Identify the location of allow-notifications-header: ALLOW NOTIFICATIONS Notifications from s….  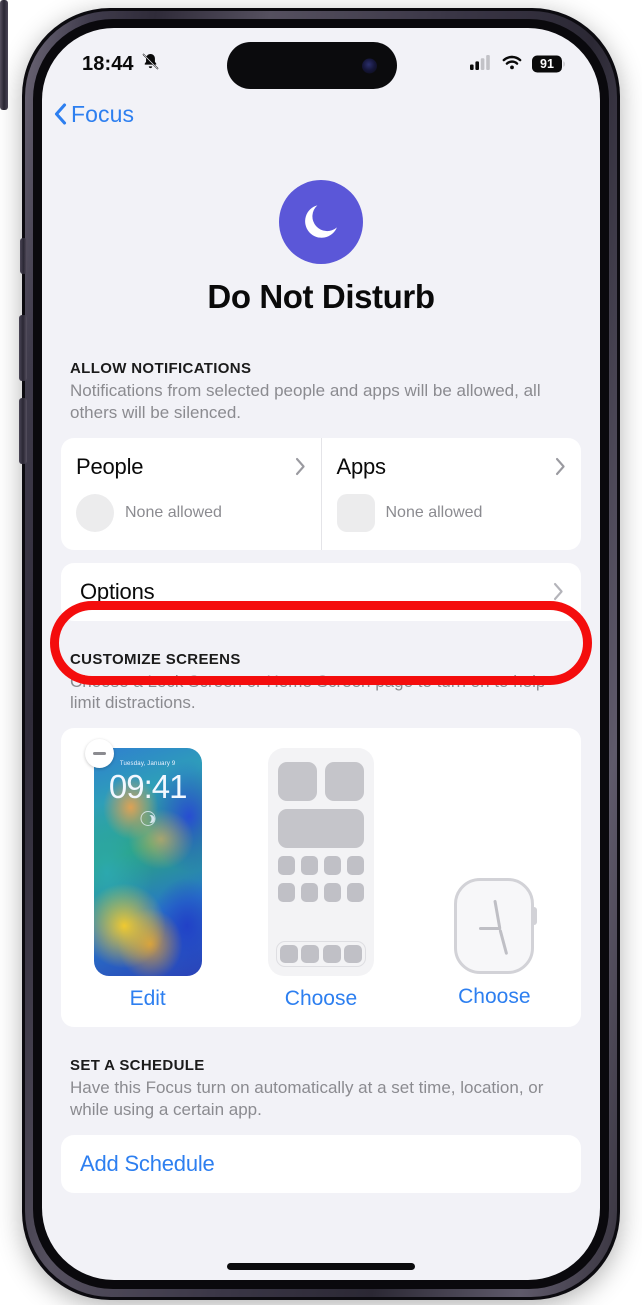
(321, 392).